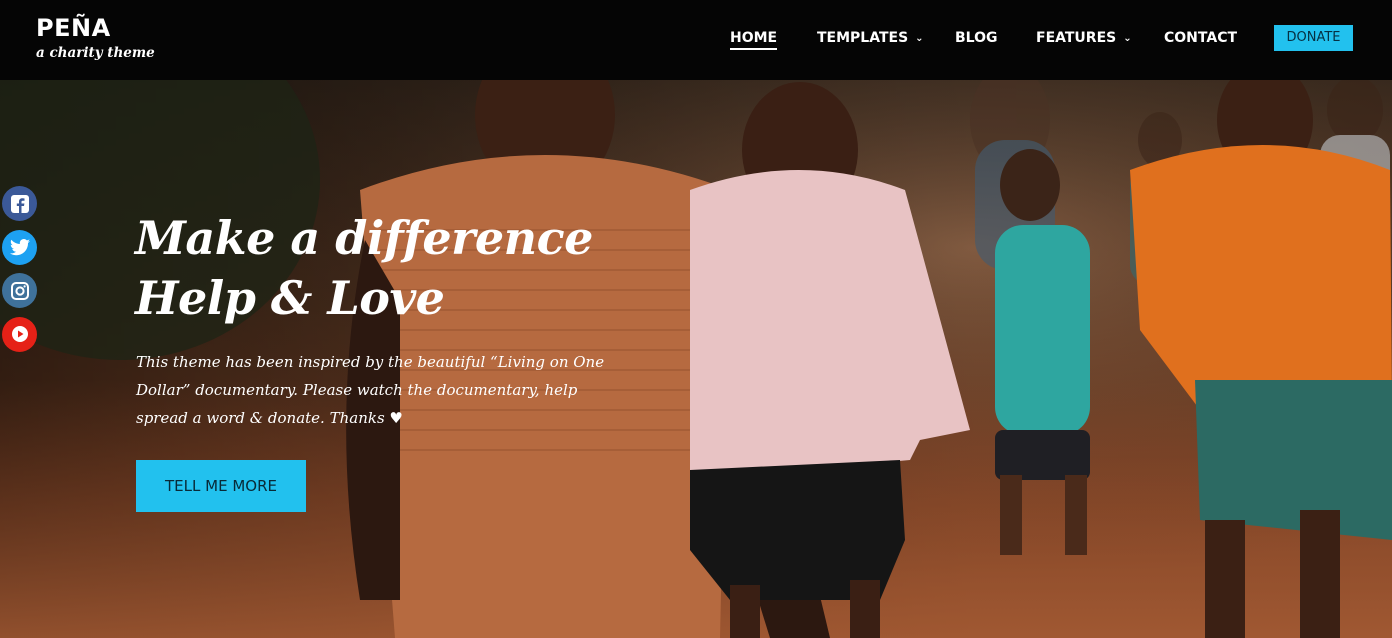 Image resolution: width=1392 pixels, height=638 pixels. I want to click on nav-item-contact: CONTACT, so click(1200, 38).